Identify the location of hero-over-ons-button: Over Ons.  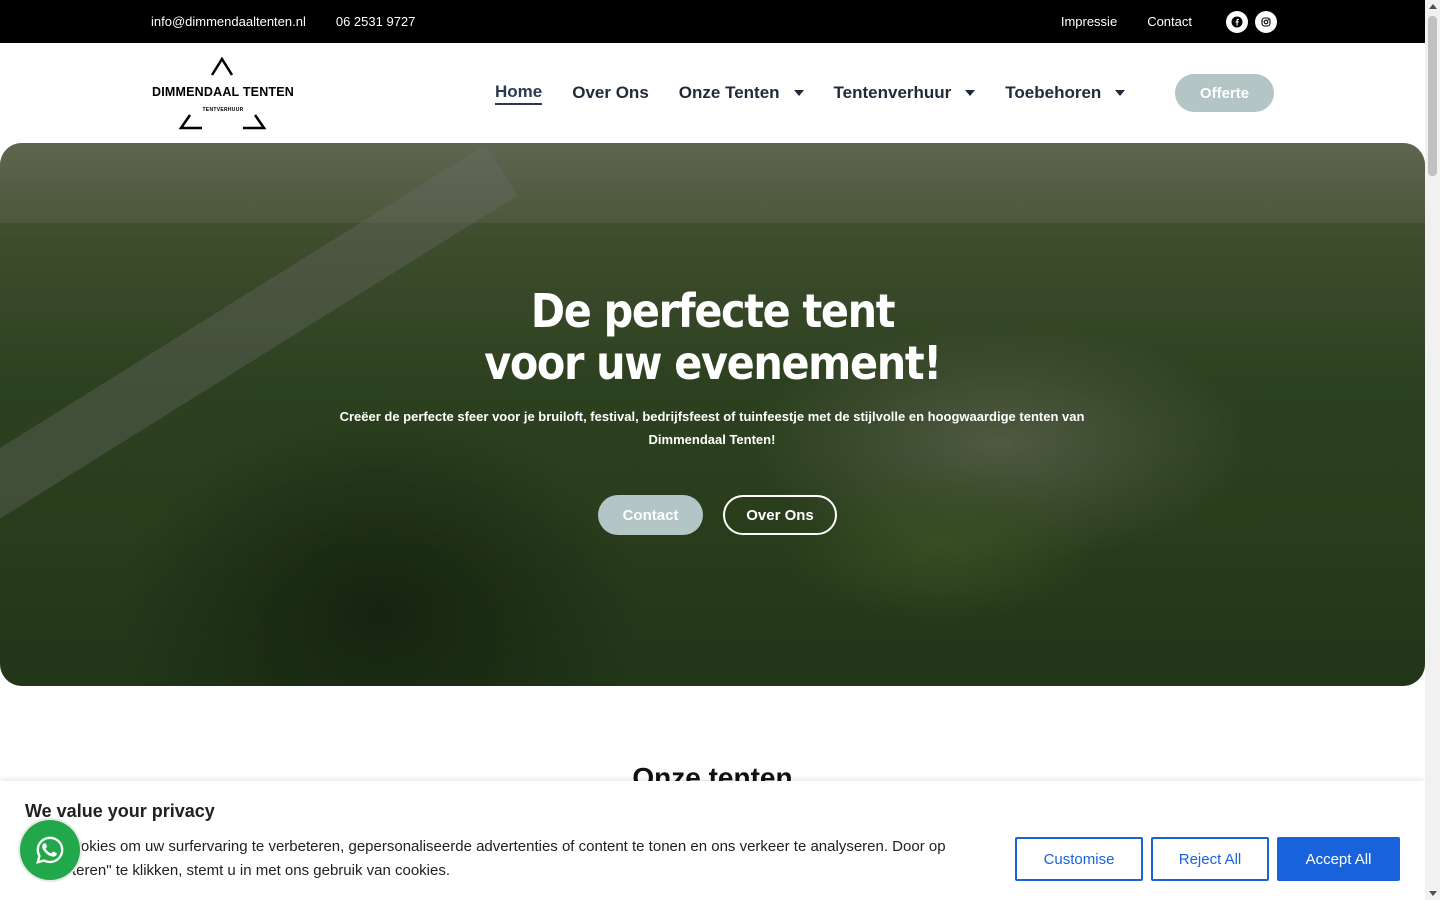
(780, 515).